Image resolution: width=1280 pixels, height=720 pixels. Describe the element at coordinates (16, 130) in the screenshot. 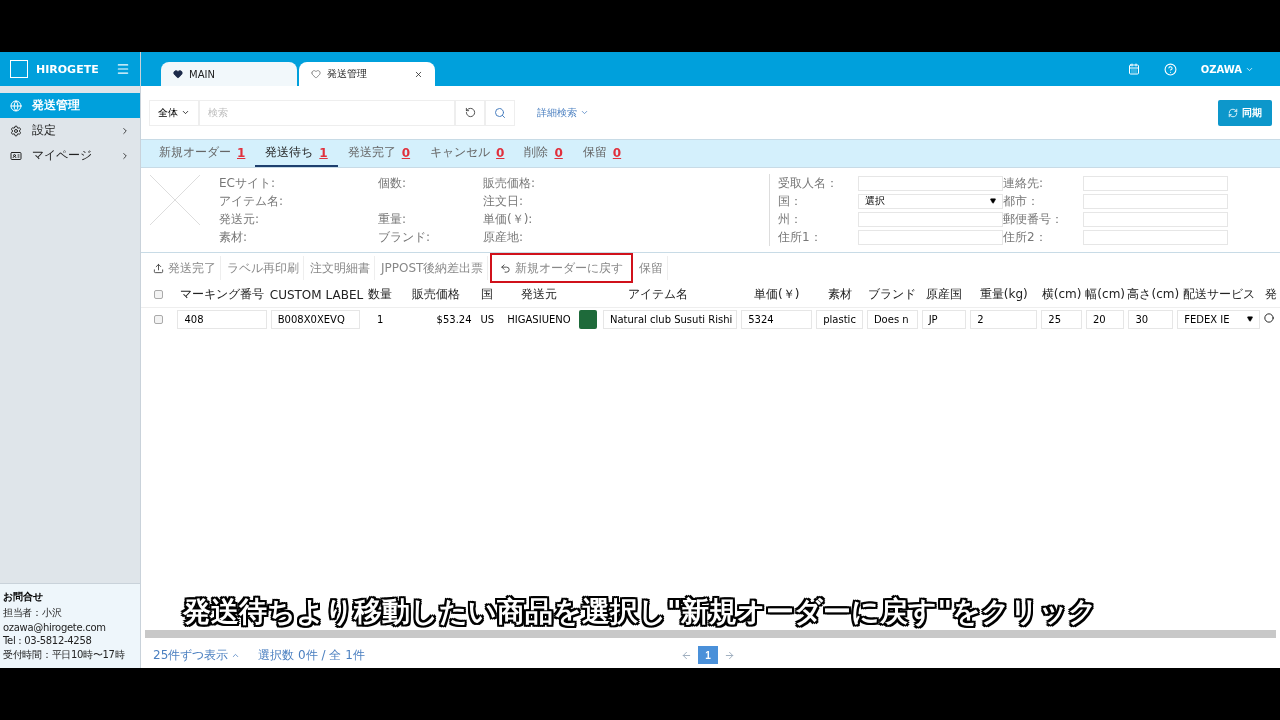

I see `settings-icon` at that location.